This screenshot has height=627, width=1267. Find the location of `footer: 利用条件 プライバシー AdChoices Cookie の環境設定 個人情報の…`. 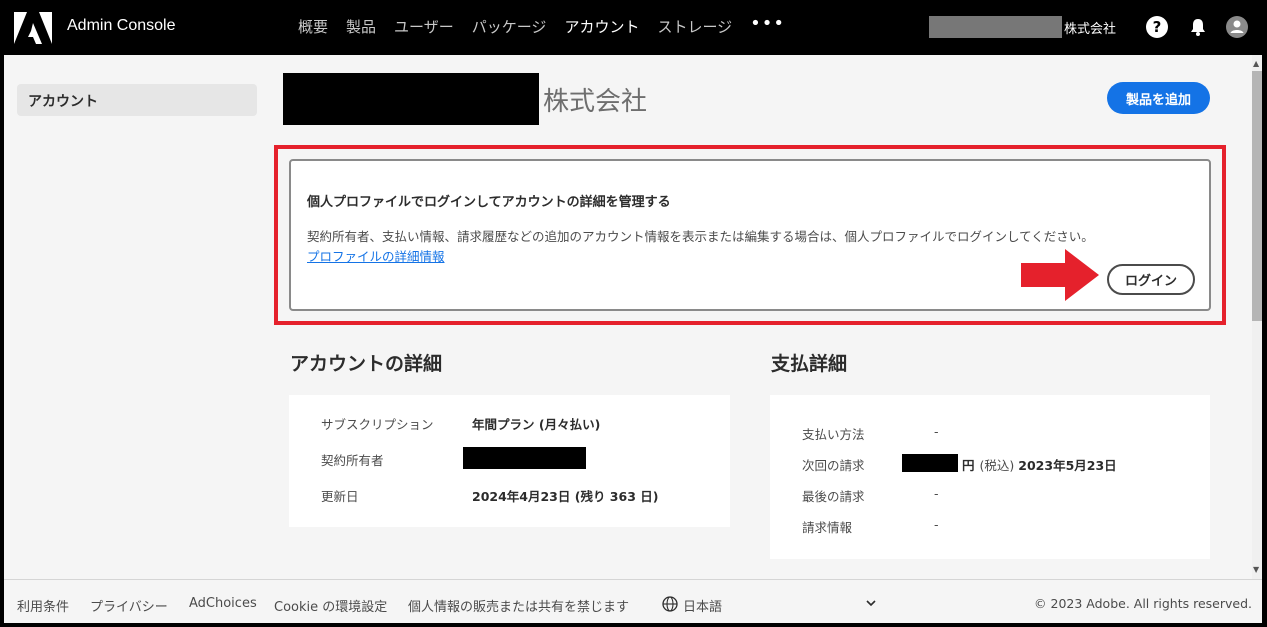

footer: 利用条件 プライバシー AdChoices Cookie の環境設定 個人情報の… is located at coordinates (633, 601).